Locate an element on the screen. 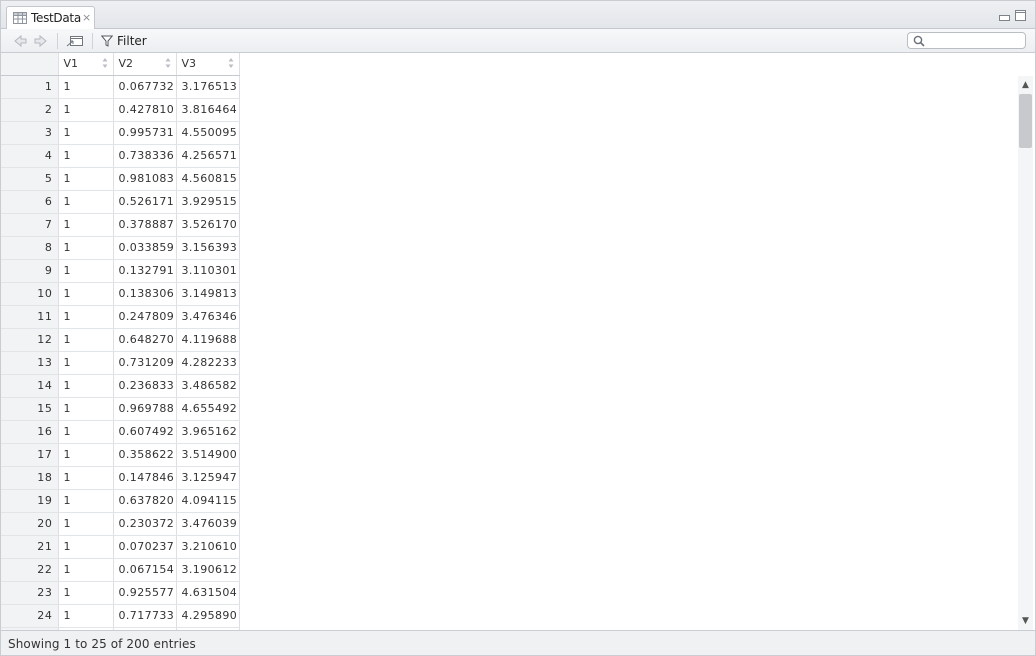 Image resolution: width=1036 pixels, height=656 pixels. table-row: 19 1 0.637820 4.094115 is located at coordinates (120, 501).